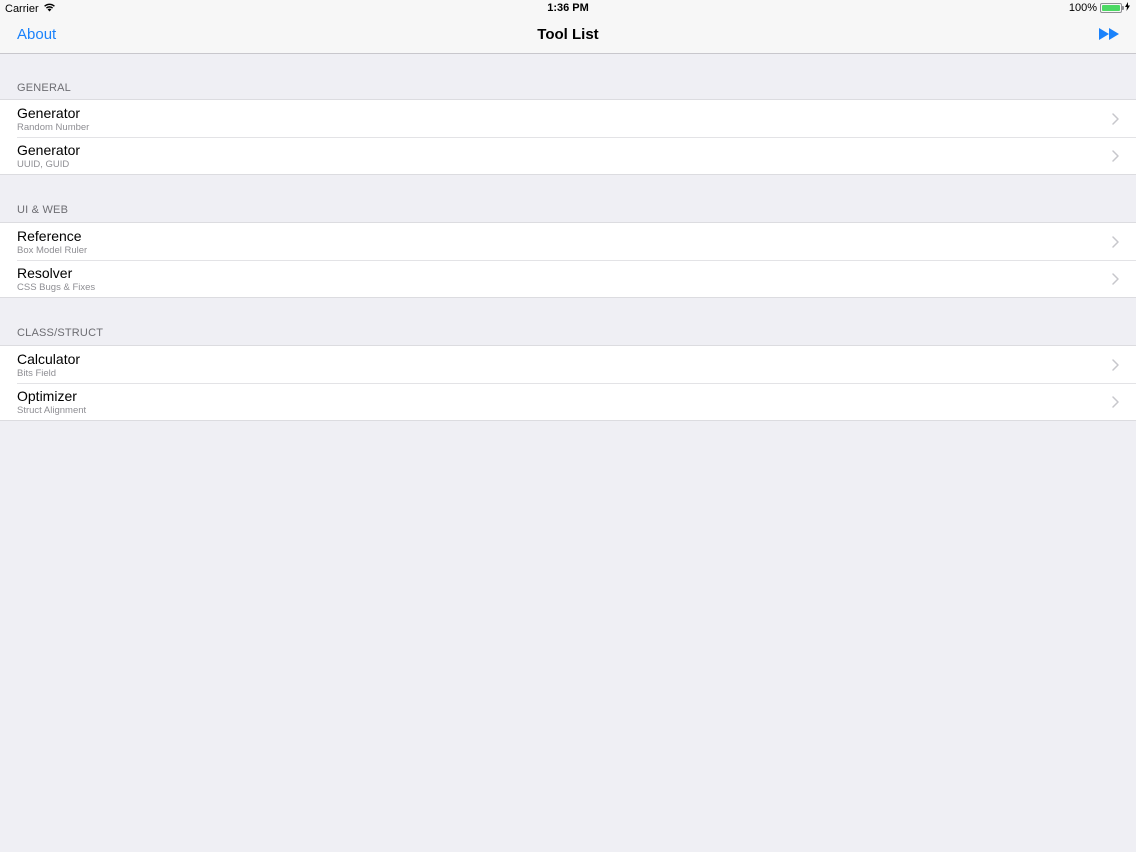 Image resolution: width=1136 pixels, height=852 pixels. What do you see at coordinates (43, 210) in the screenshot?
I see `section-header: UI & WEB` at bounding box center [43, 210].